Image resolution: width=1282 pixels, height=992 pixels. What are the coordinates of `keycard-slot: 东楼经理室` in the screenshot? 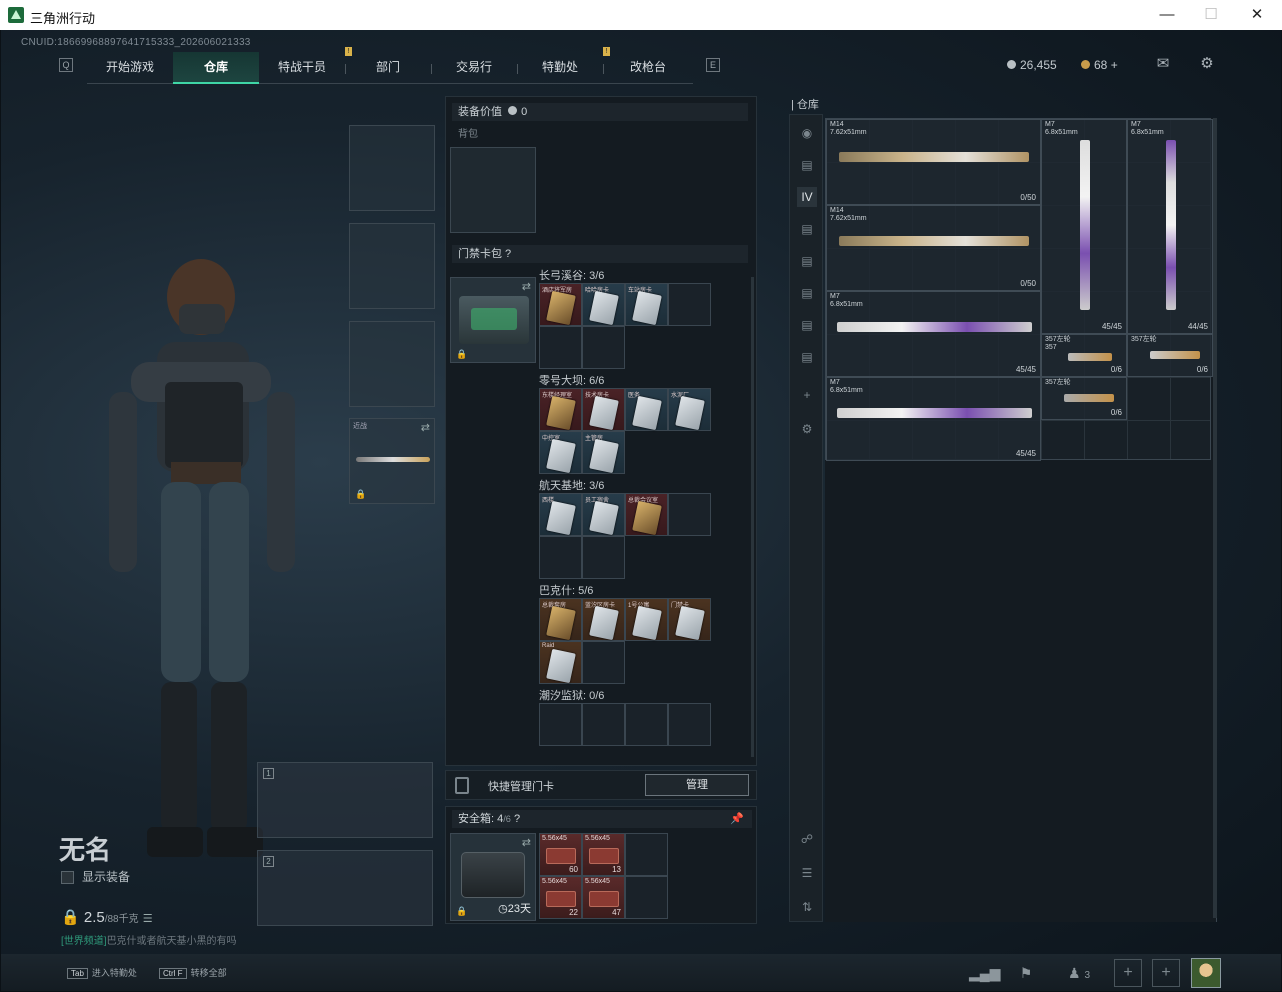 It's located at (560, 409).